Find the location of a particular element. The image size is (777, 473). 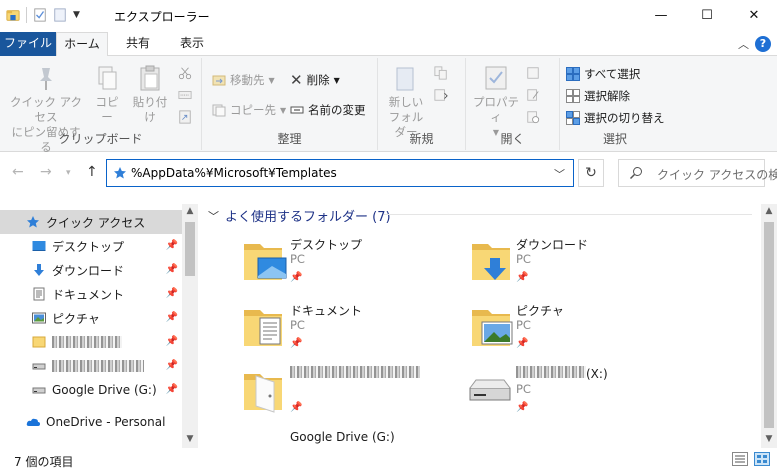

tile-name: Google Drive (G:) is located at coordinates (342, 437).